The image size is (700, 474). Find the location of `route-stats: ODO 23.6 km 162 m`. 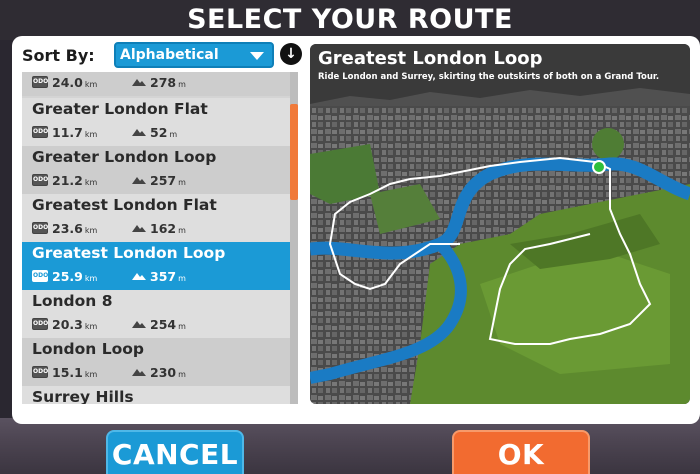

route-stats: ODO 23.6 km 162 m is located at coordinates (157, 229).